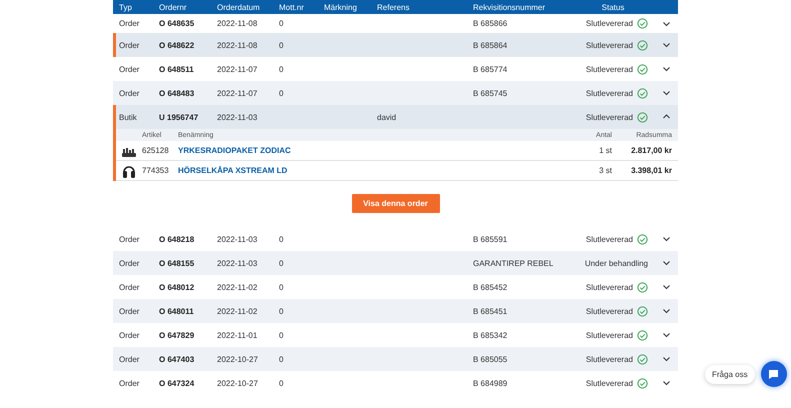 The image size is (791, 408). What do you see at coordinates (395, 287) in the screenshot?
I see `table-row: Order O 648012 2022-11-02 0 B 685452 Slutlevererad` at bounding box center [395, 287].